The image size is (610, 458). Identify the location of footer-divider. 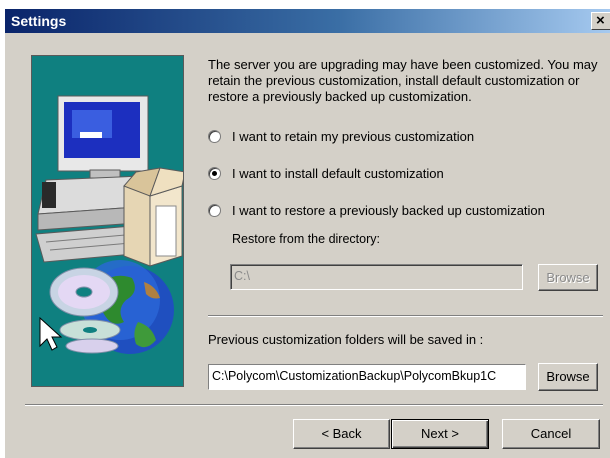
(314, 405).